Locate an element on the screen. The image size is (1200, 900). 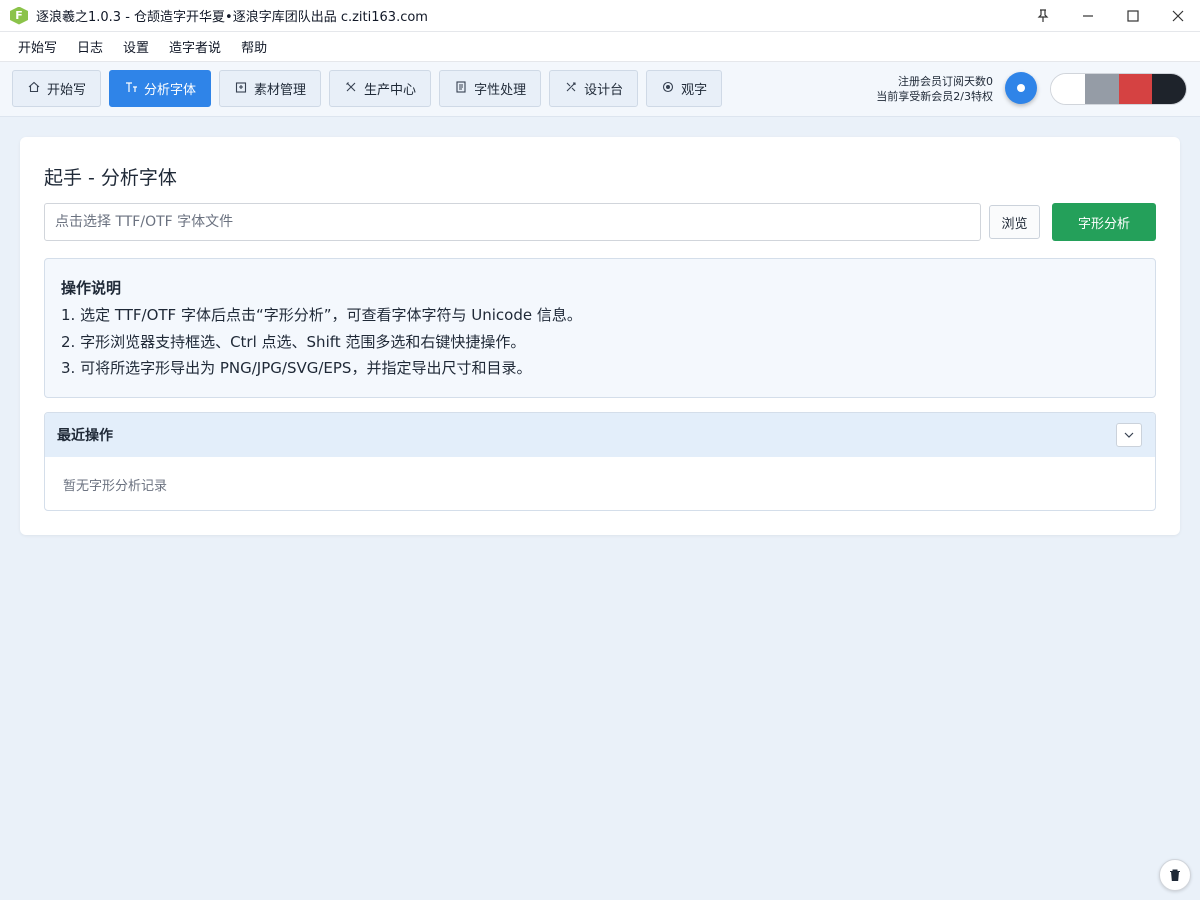
tab-material-management: 素材管理 is located at coordinates (270, 88).